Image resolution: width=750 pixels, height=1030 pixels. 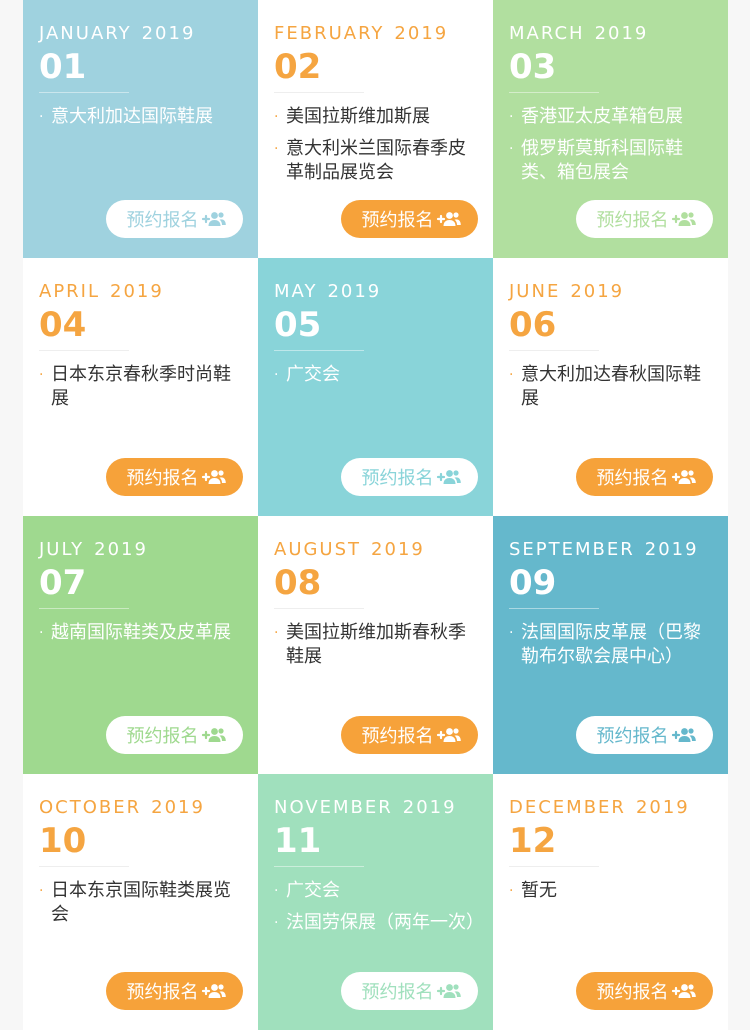 I want to click on event-item: · 美国拉斯维加斯春秋季鞋展, so click(x=375, y=645).